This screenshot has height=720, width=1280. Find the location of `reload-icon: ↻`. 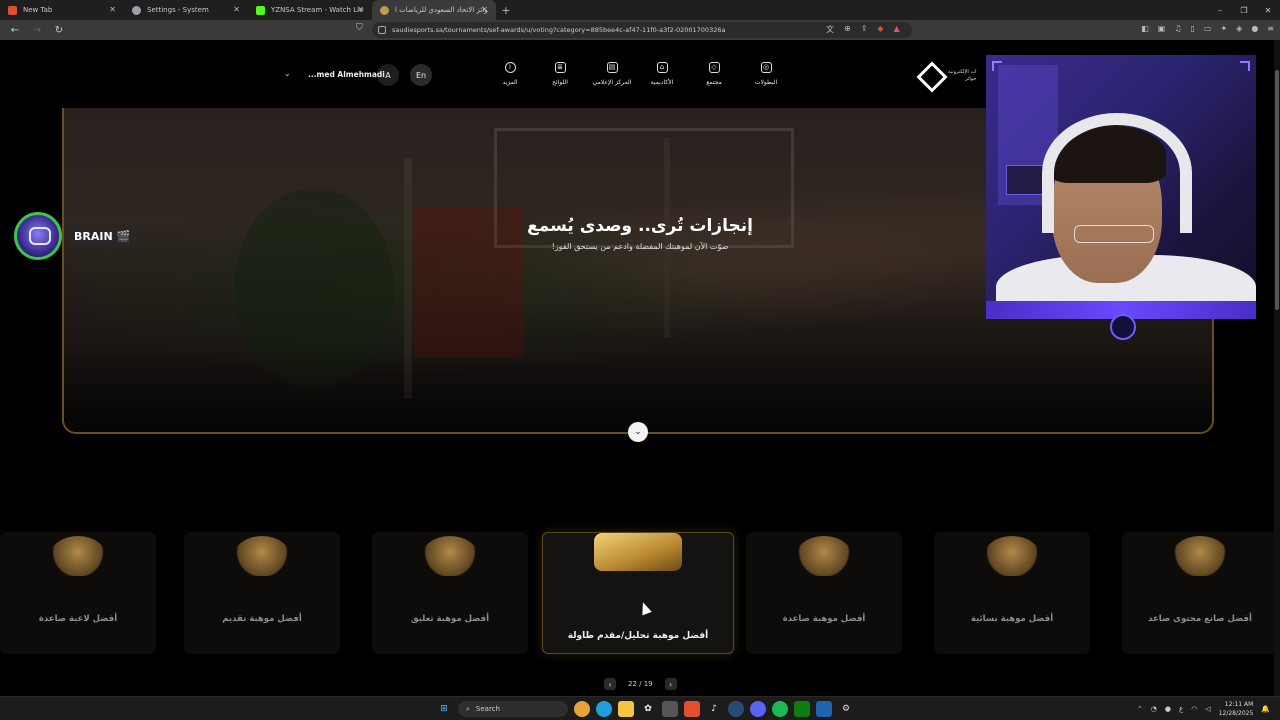

reload-icon: ↻ is located at coordinates (59, 30).